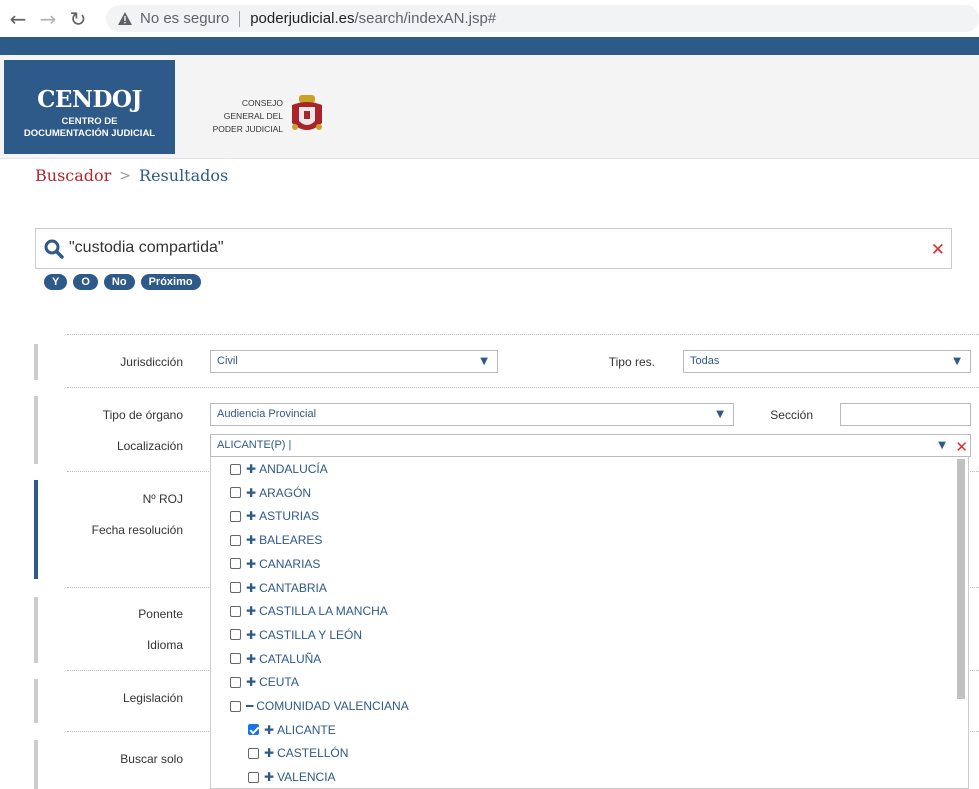 The height and width of the screenshot is (789, 979). I want to click on search-icon, so click(54, 249).